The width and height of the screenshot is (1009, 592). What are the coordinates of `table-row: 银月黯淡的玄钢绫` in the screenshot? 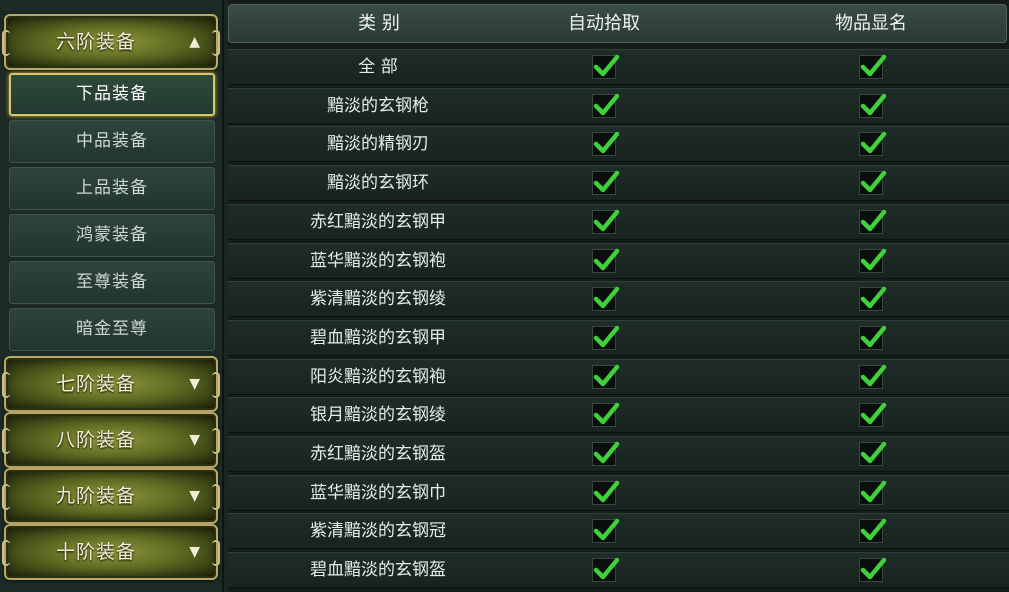 It's located at (618, 415).